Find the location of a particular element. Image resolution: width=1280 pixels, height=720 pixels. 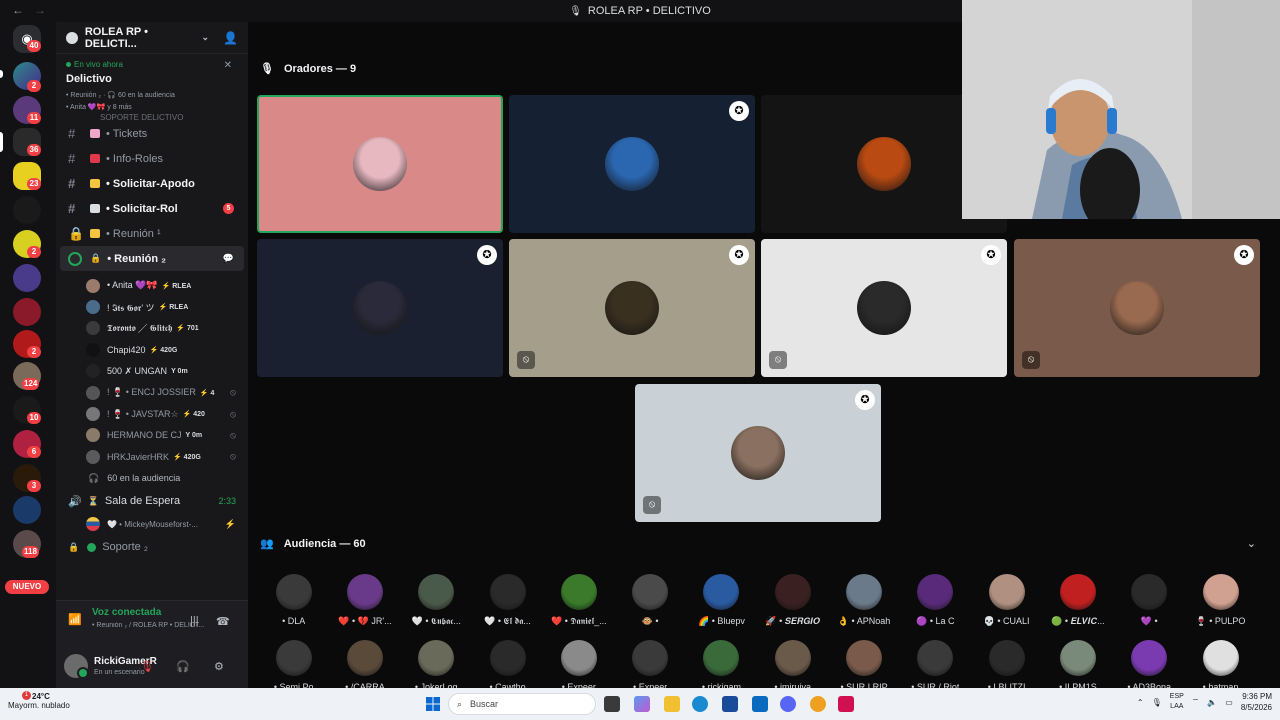

stage-member: HERMANO DE CJ Y 0m ⦸ is located at coordinates (152, 435).